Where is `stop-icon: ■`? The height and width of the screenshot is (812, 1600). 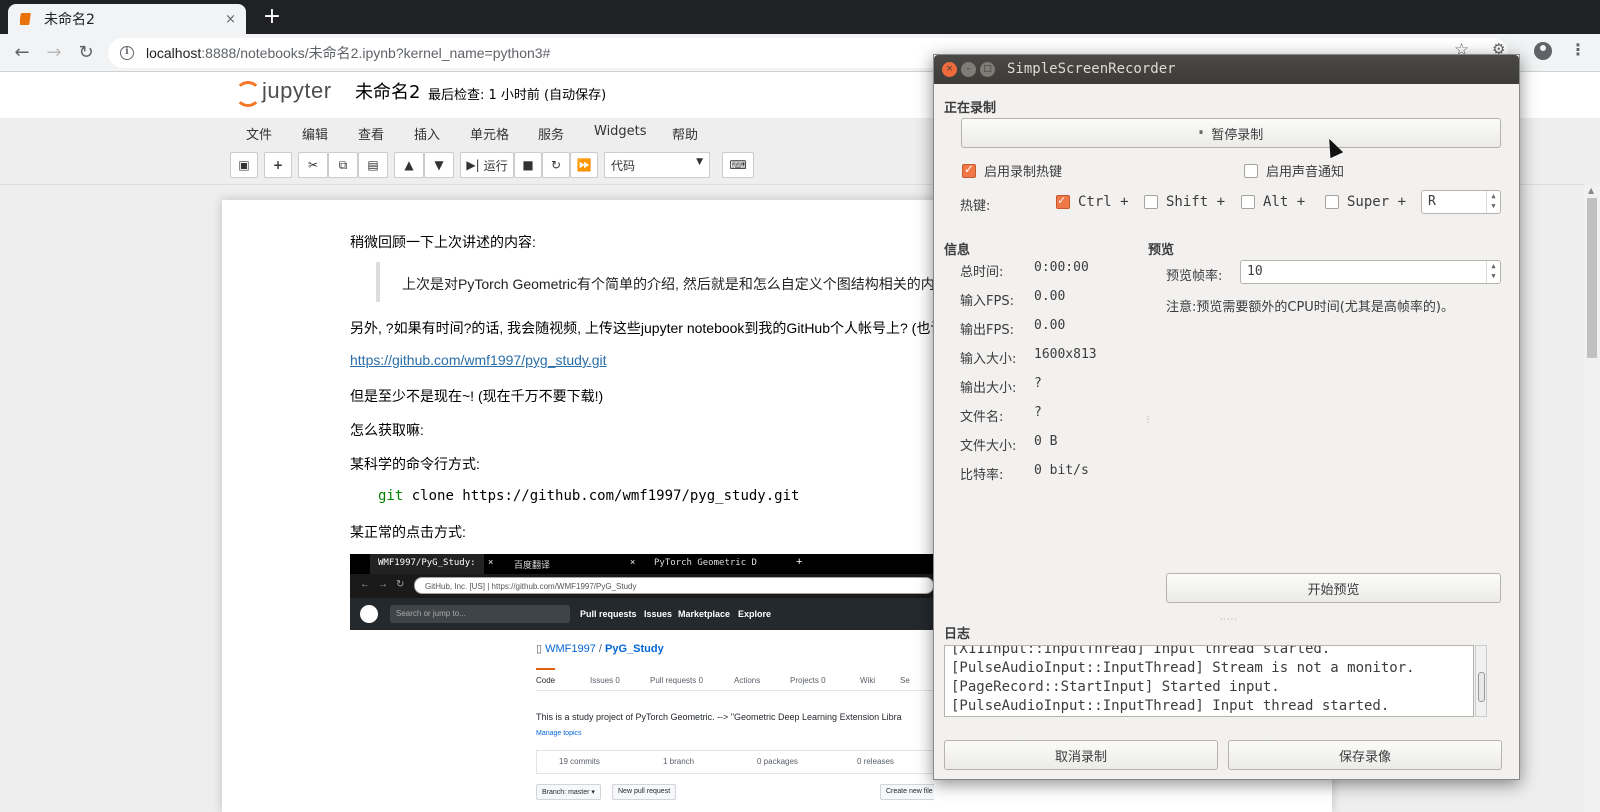
stop-icon: ■ is located at coordinates (528, 165).